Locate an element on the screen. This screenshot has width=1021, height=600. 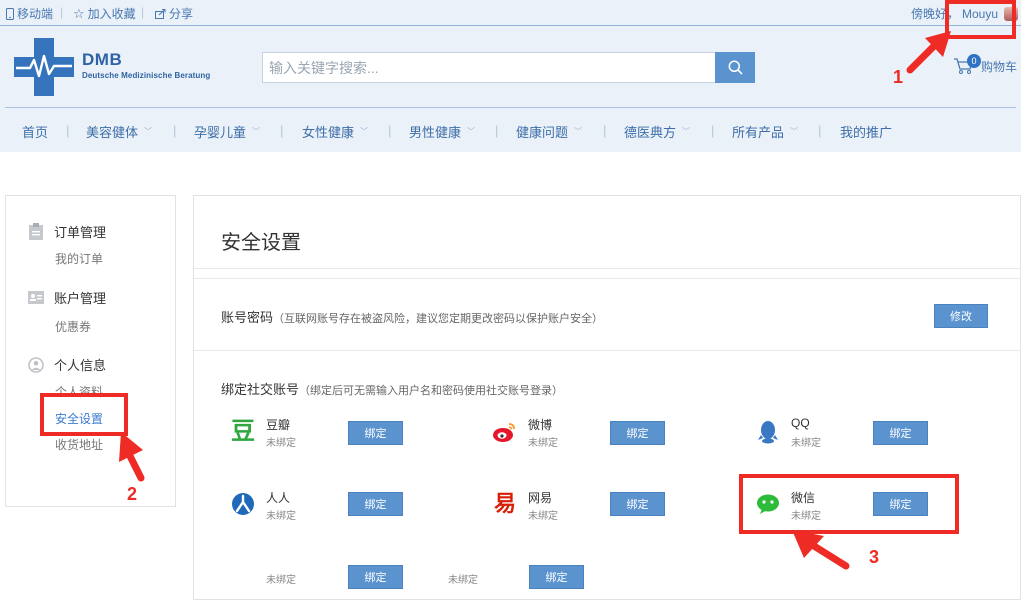
divider is located at coordinates (607, 268).